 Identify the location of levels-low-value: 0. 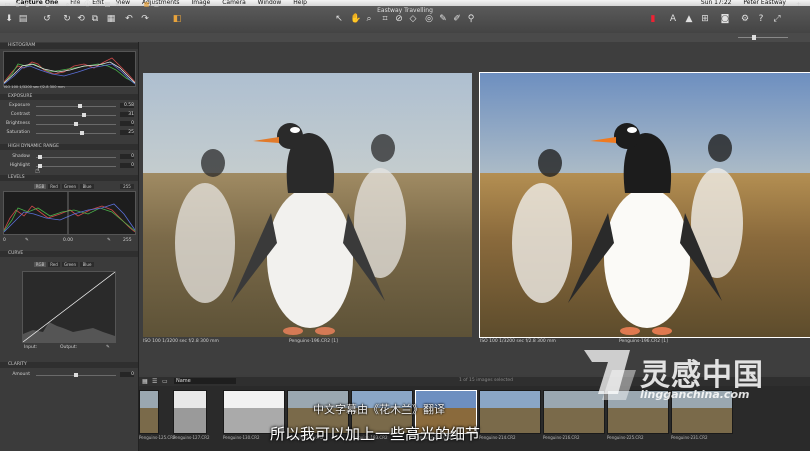
(4, 241).